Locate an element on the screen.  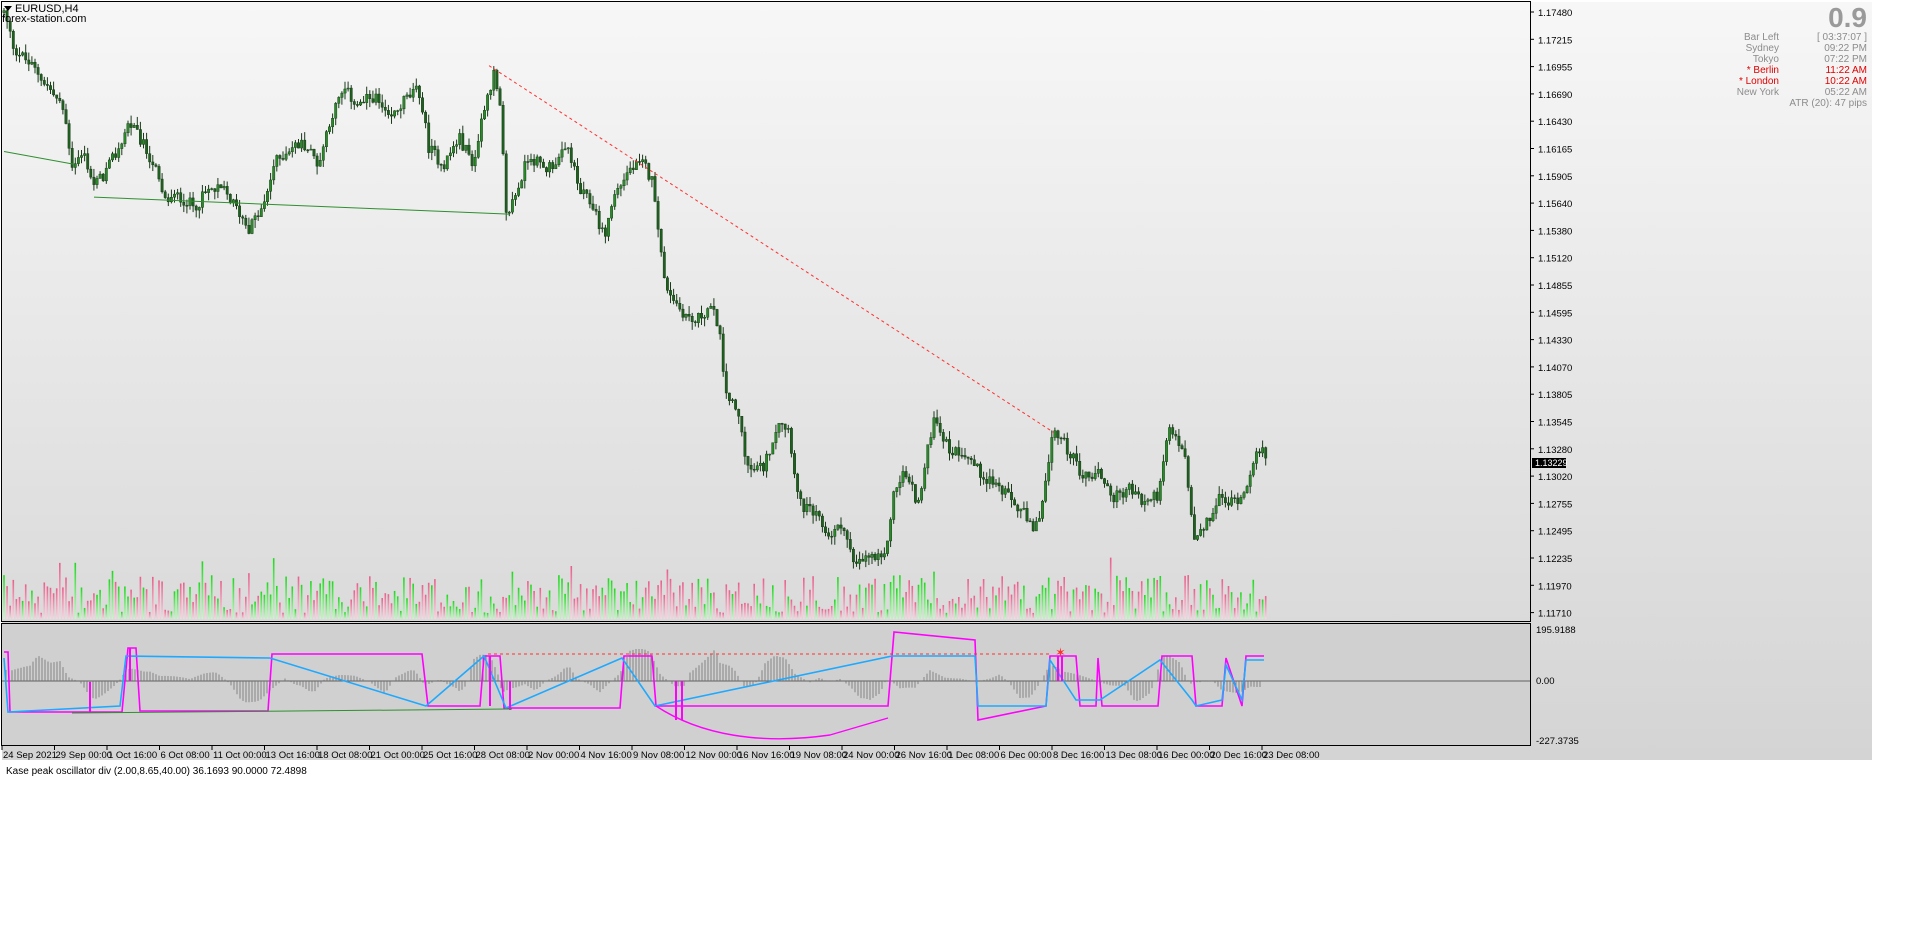
oscillator-axis-label: 195.9188 is located at coordinates (1556, 630).